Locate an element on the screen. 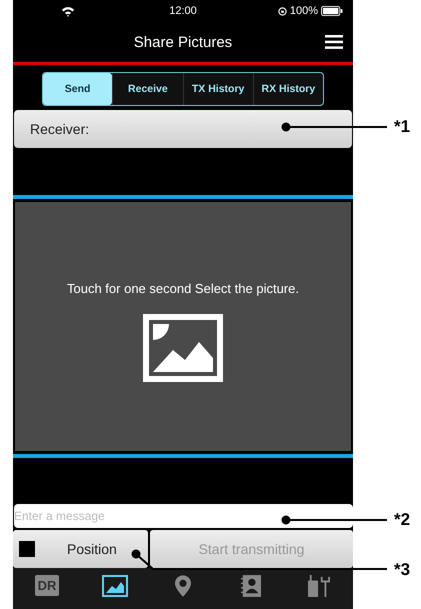 The width and height of the screenshot is (421, 609). picture-hint: Touch for one second Select the picture. is located at coordinates (183, 288).